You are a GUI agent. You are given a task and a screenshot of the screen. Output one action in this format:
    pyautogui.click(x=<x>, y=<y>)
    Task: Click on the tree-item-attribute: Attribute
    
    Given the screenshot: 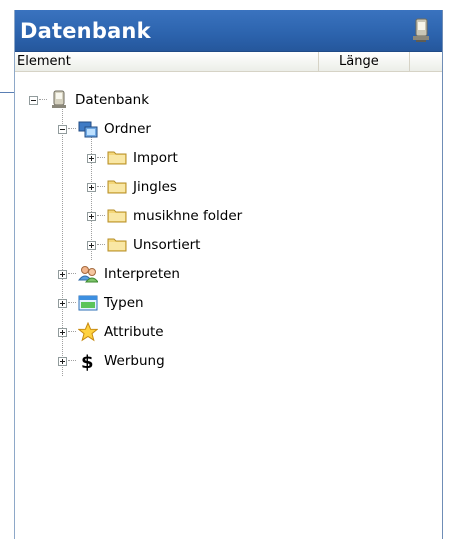 What is the action you would take?
    pyautogui.click(x=111, y=332)
    